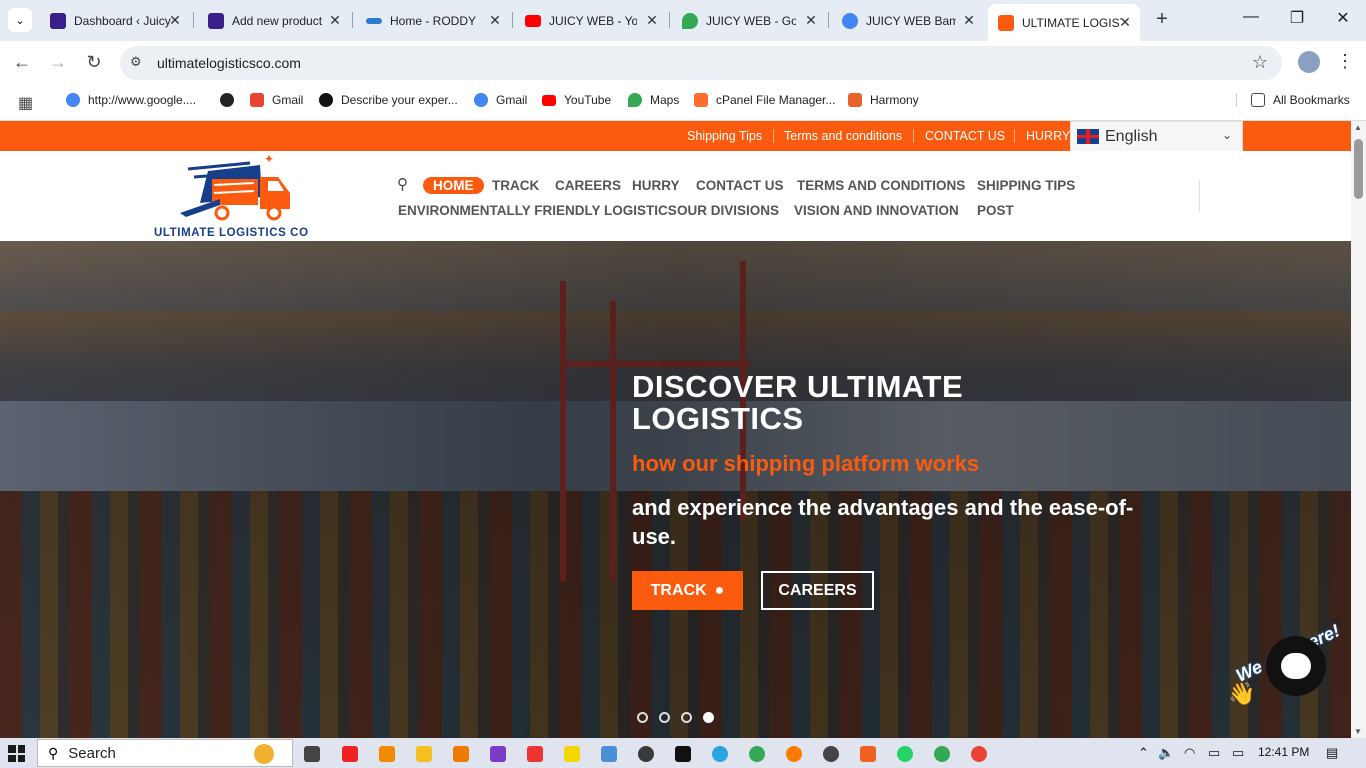  What do you see at coordinates (453, 185) in the screenshot?
I see `nav-home: HOME` at bounding box center [453, 185].